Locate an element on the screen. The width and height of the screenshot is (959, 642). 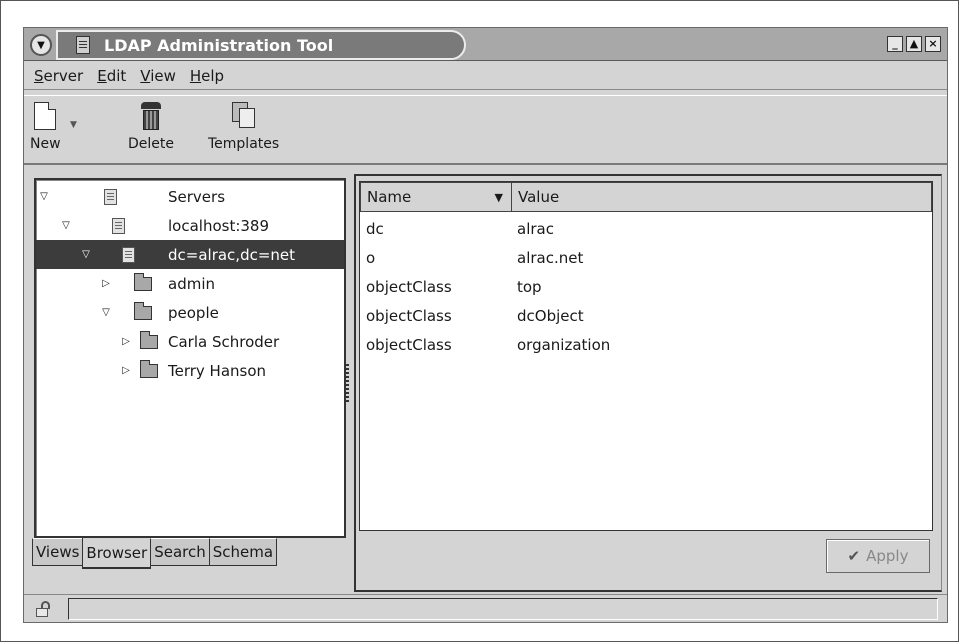
toolbar: New ▼ Delete Templates is located at coordinates (485, 130).